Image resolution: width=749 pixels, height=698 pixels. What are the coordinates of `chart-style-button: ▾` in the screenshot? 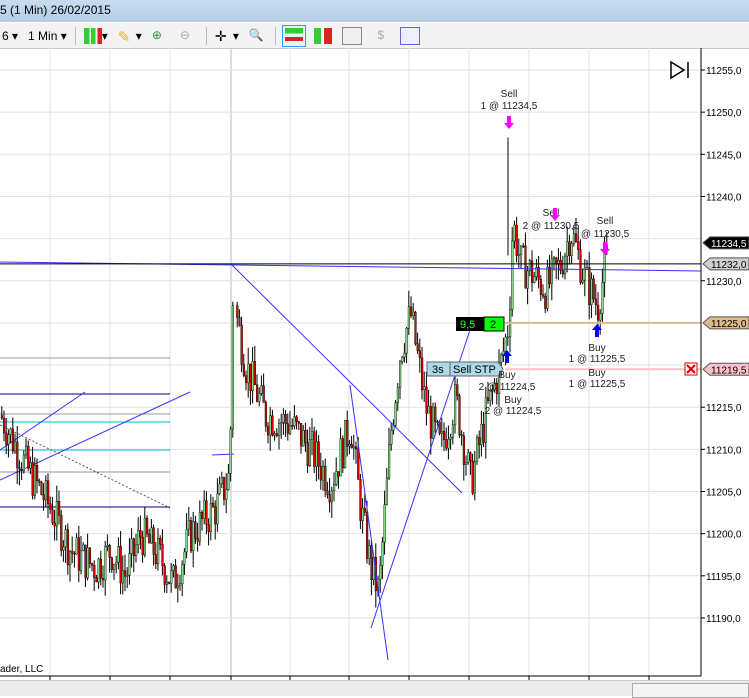 It's located at (96, 36).